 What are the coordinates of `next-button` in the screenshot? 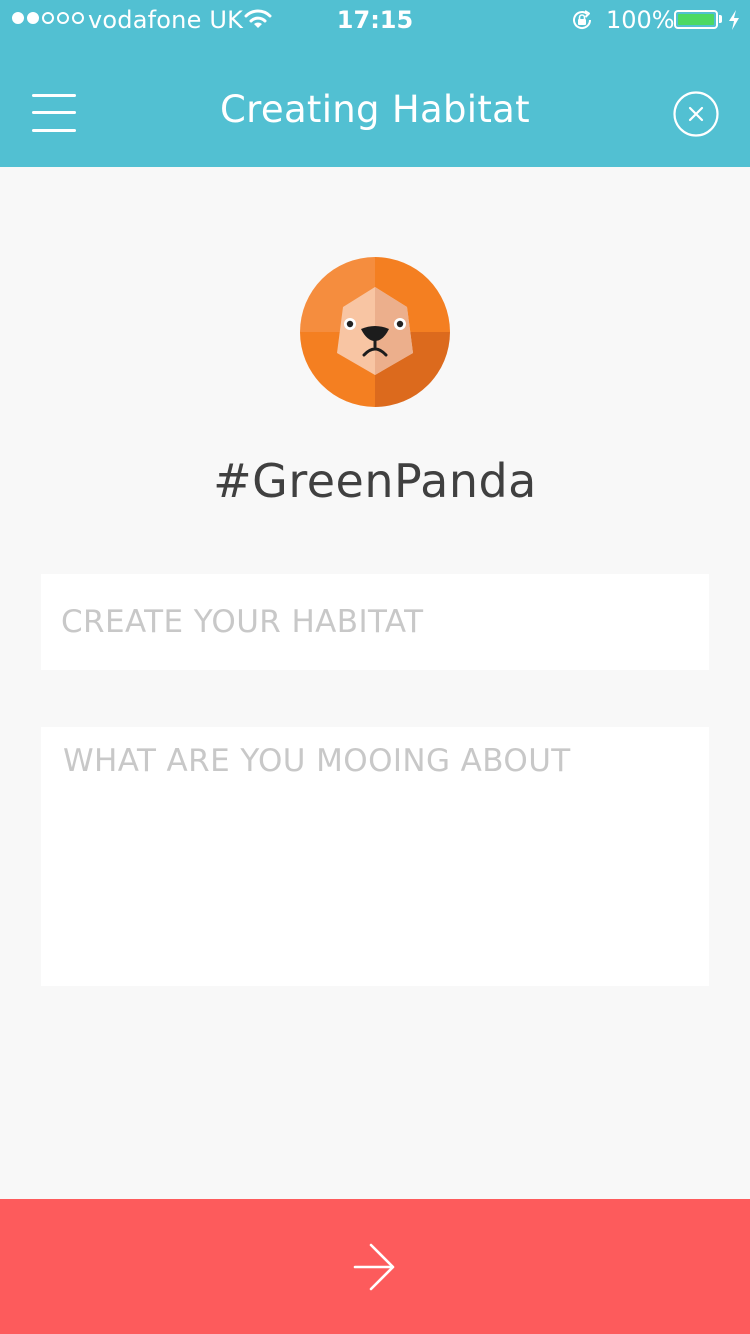 It's located at (375, 1266).